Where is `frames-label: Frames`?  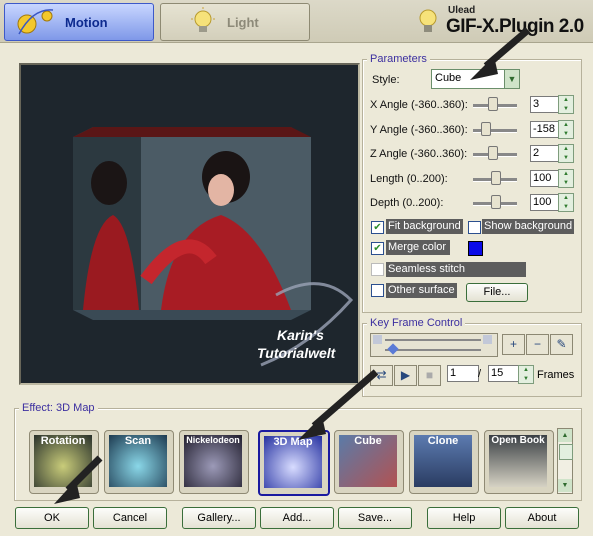 frames-label: Frames is located at coordinates (556, 375).